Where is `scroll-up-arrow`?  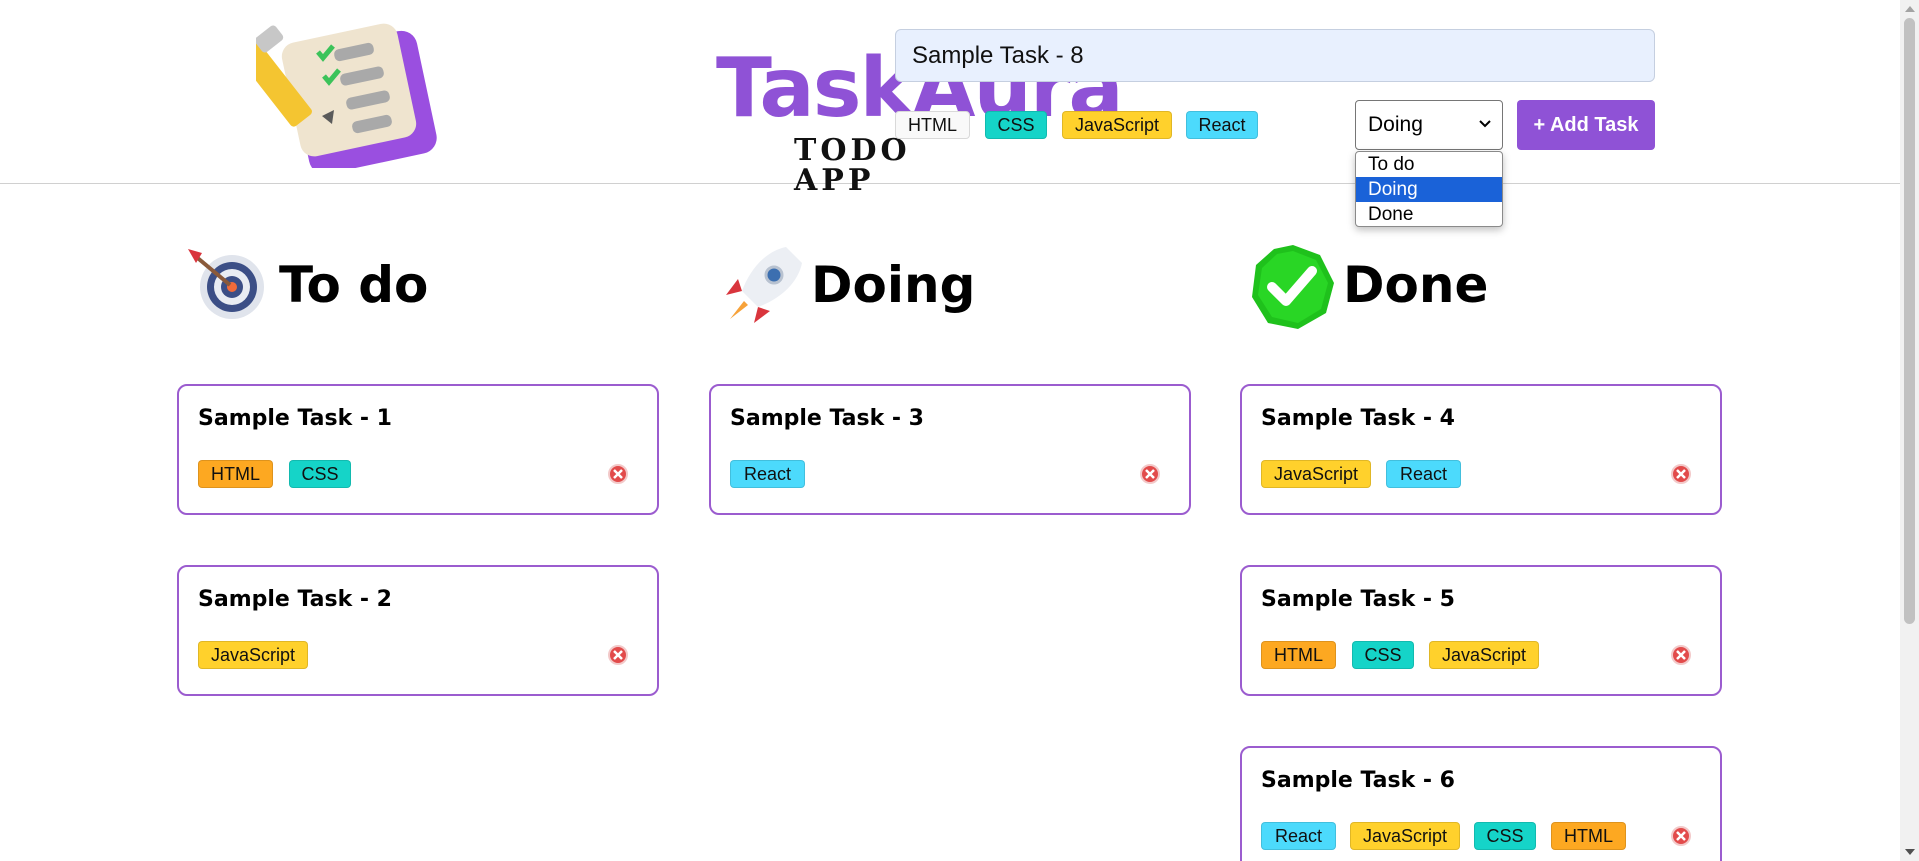 scroll-up-arrow is located at coordinates (1910, 9).